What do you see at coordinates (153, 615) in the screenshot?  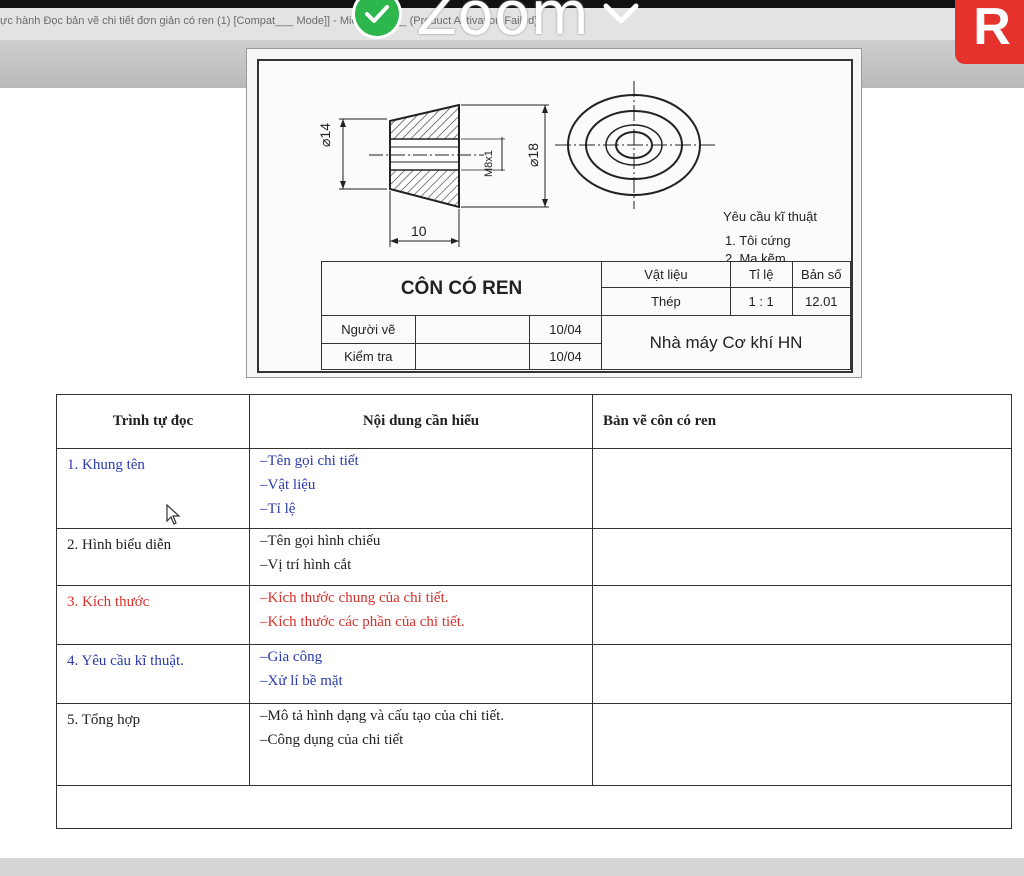 I see `step-cell: 3. Kích thước` at bounding box center [153, 615].